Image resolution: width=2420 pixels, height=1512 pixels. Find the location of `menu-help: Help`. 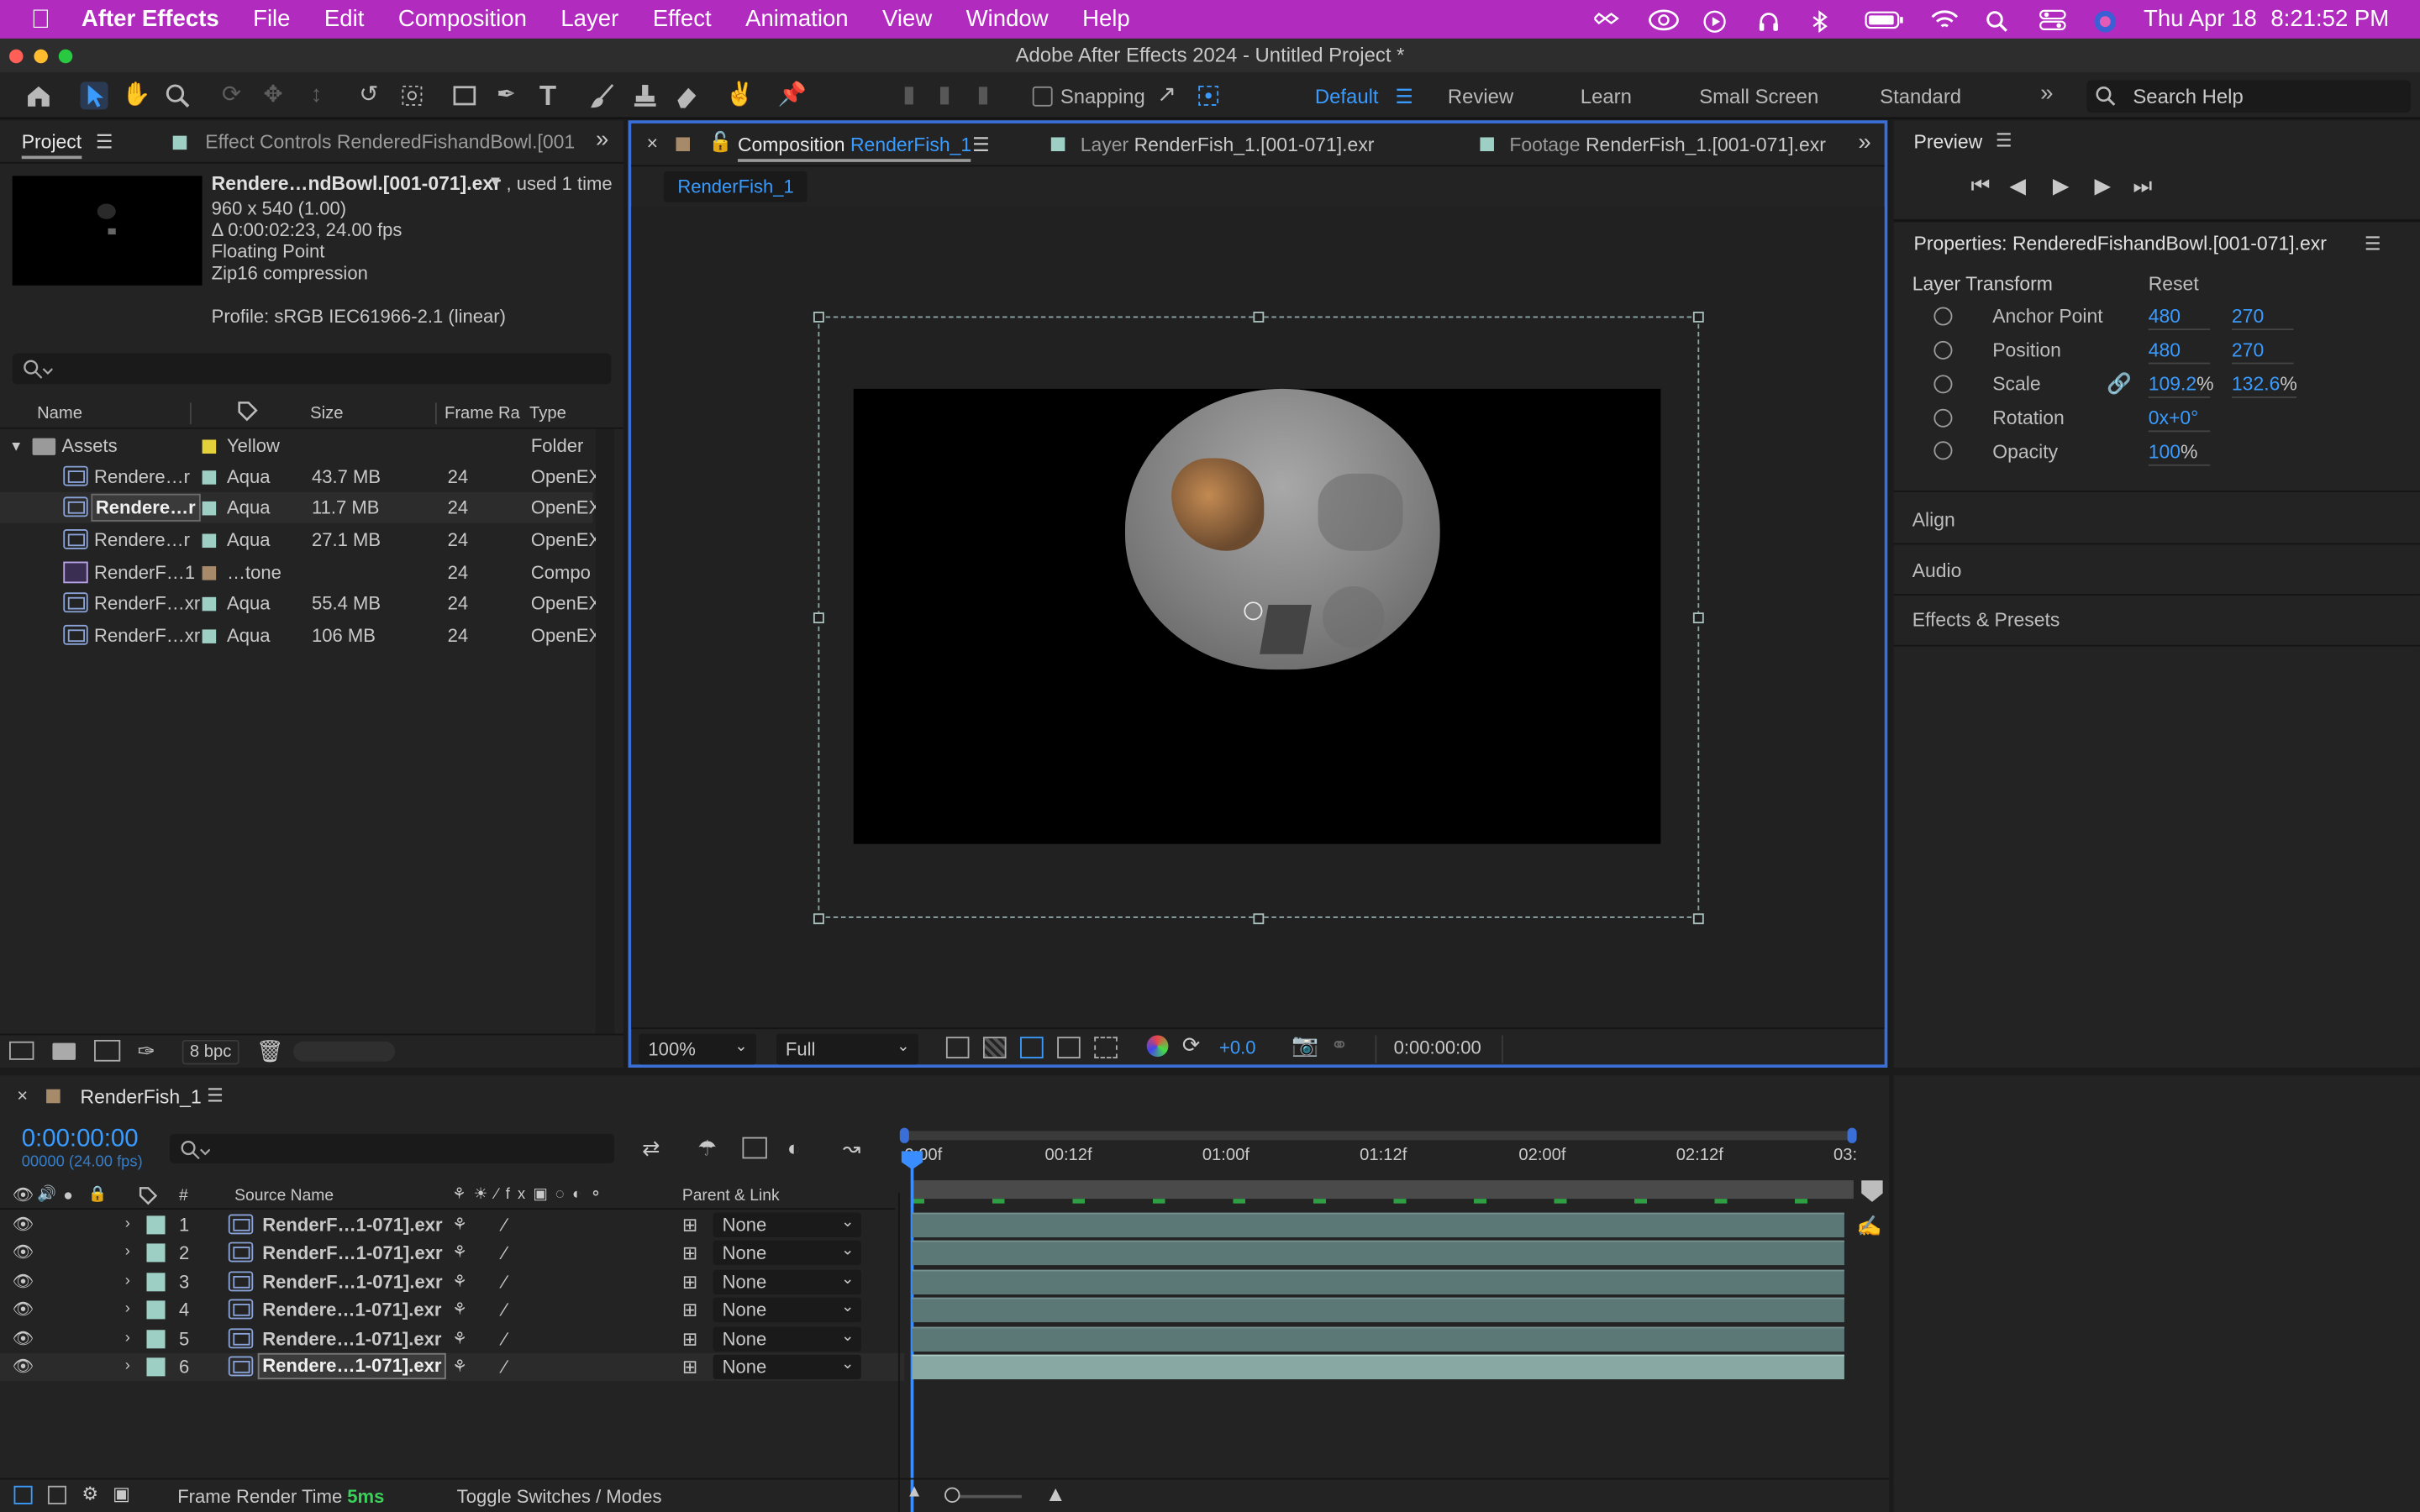

menu-help: Help is located at coordinates (1106, 19).